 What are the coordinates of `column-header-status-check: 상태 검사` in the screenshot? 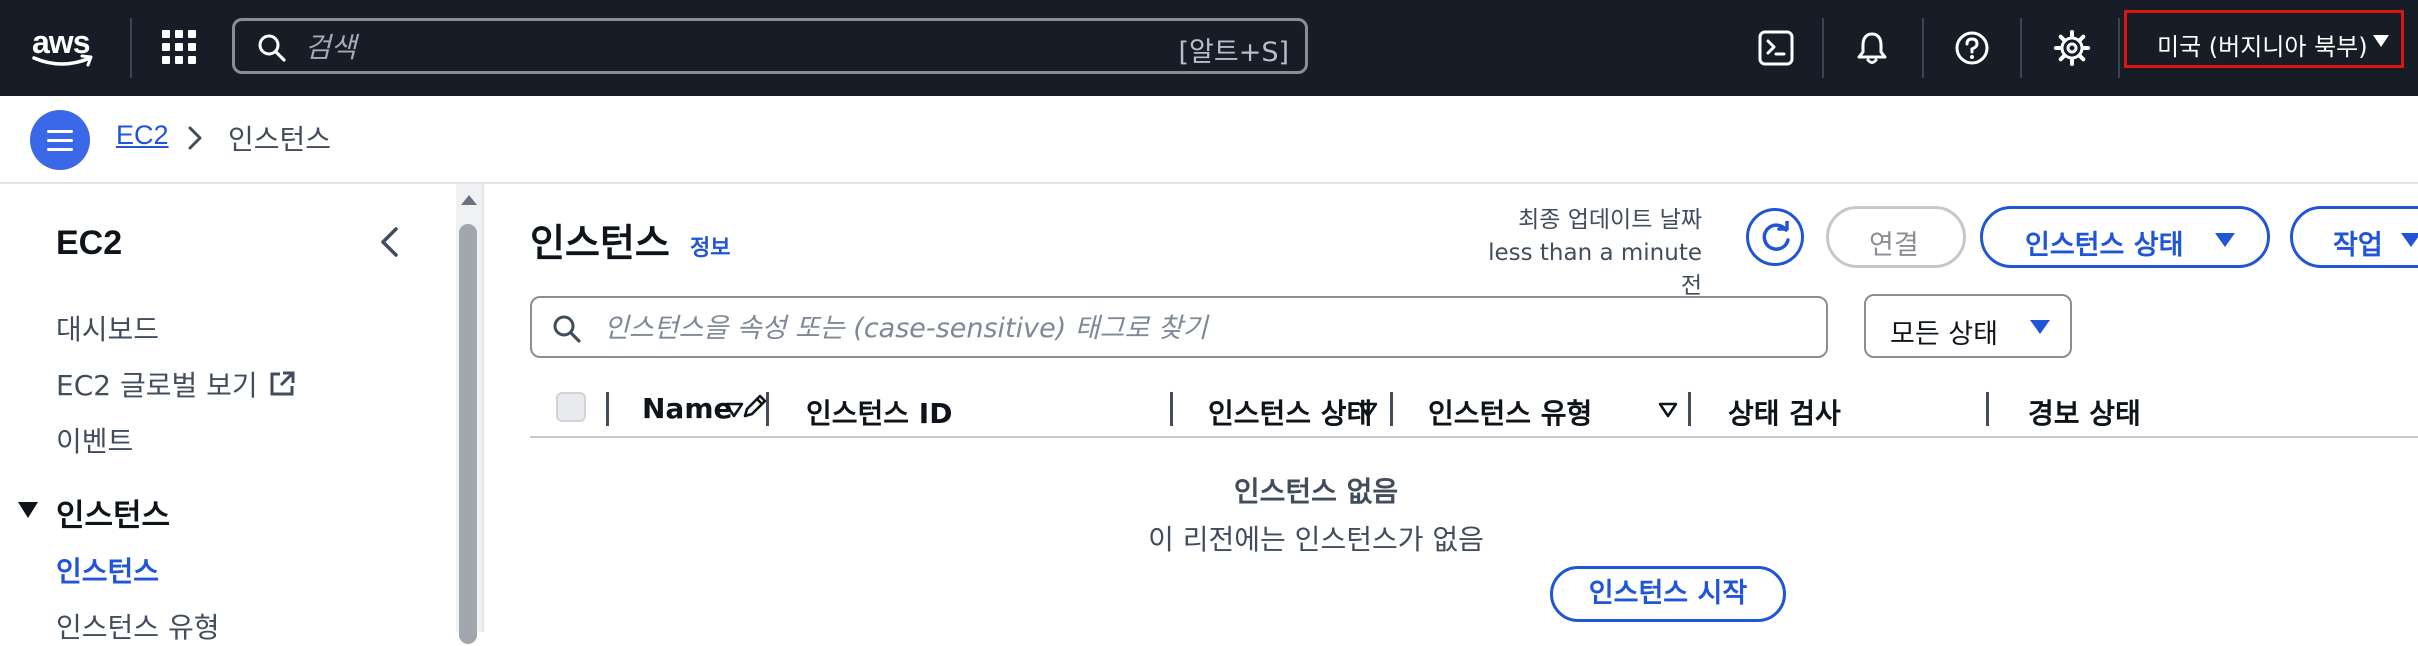 It's located at (1784, 412).